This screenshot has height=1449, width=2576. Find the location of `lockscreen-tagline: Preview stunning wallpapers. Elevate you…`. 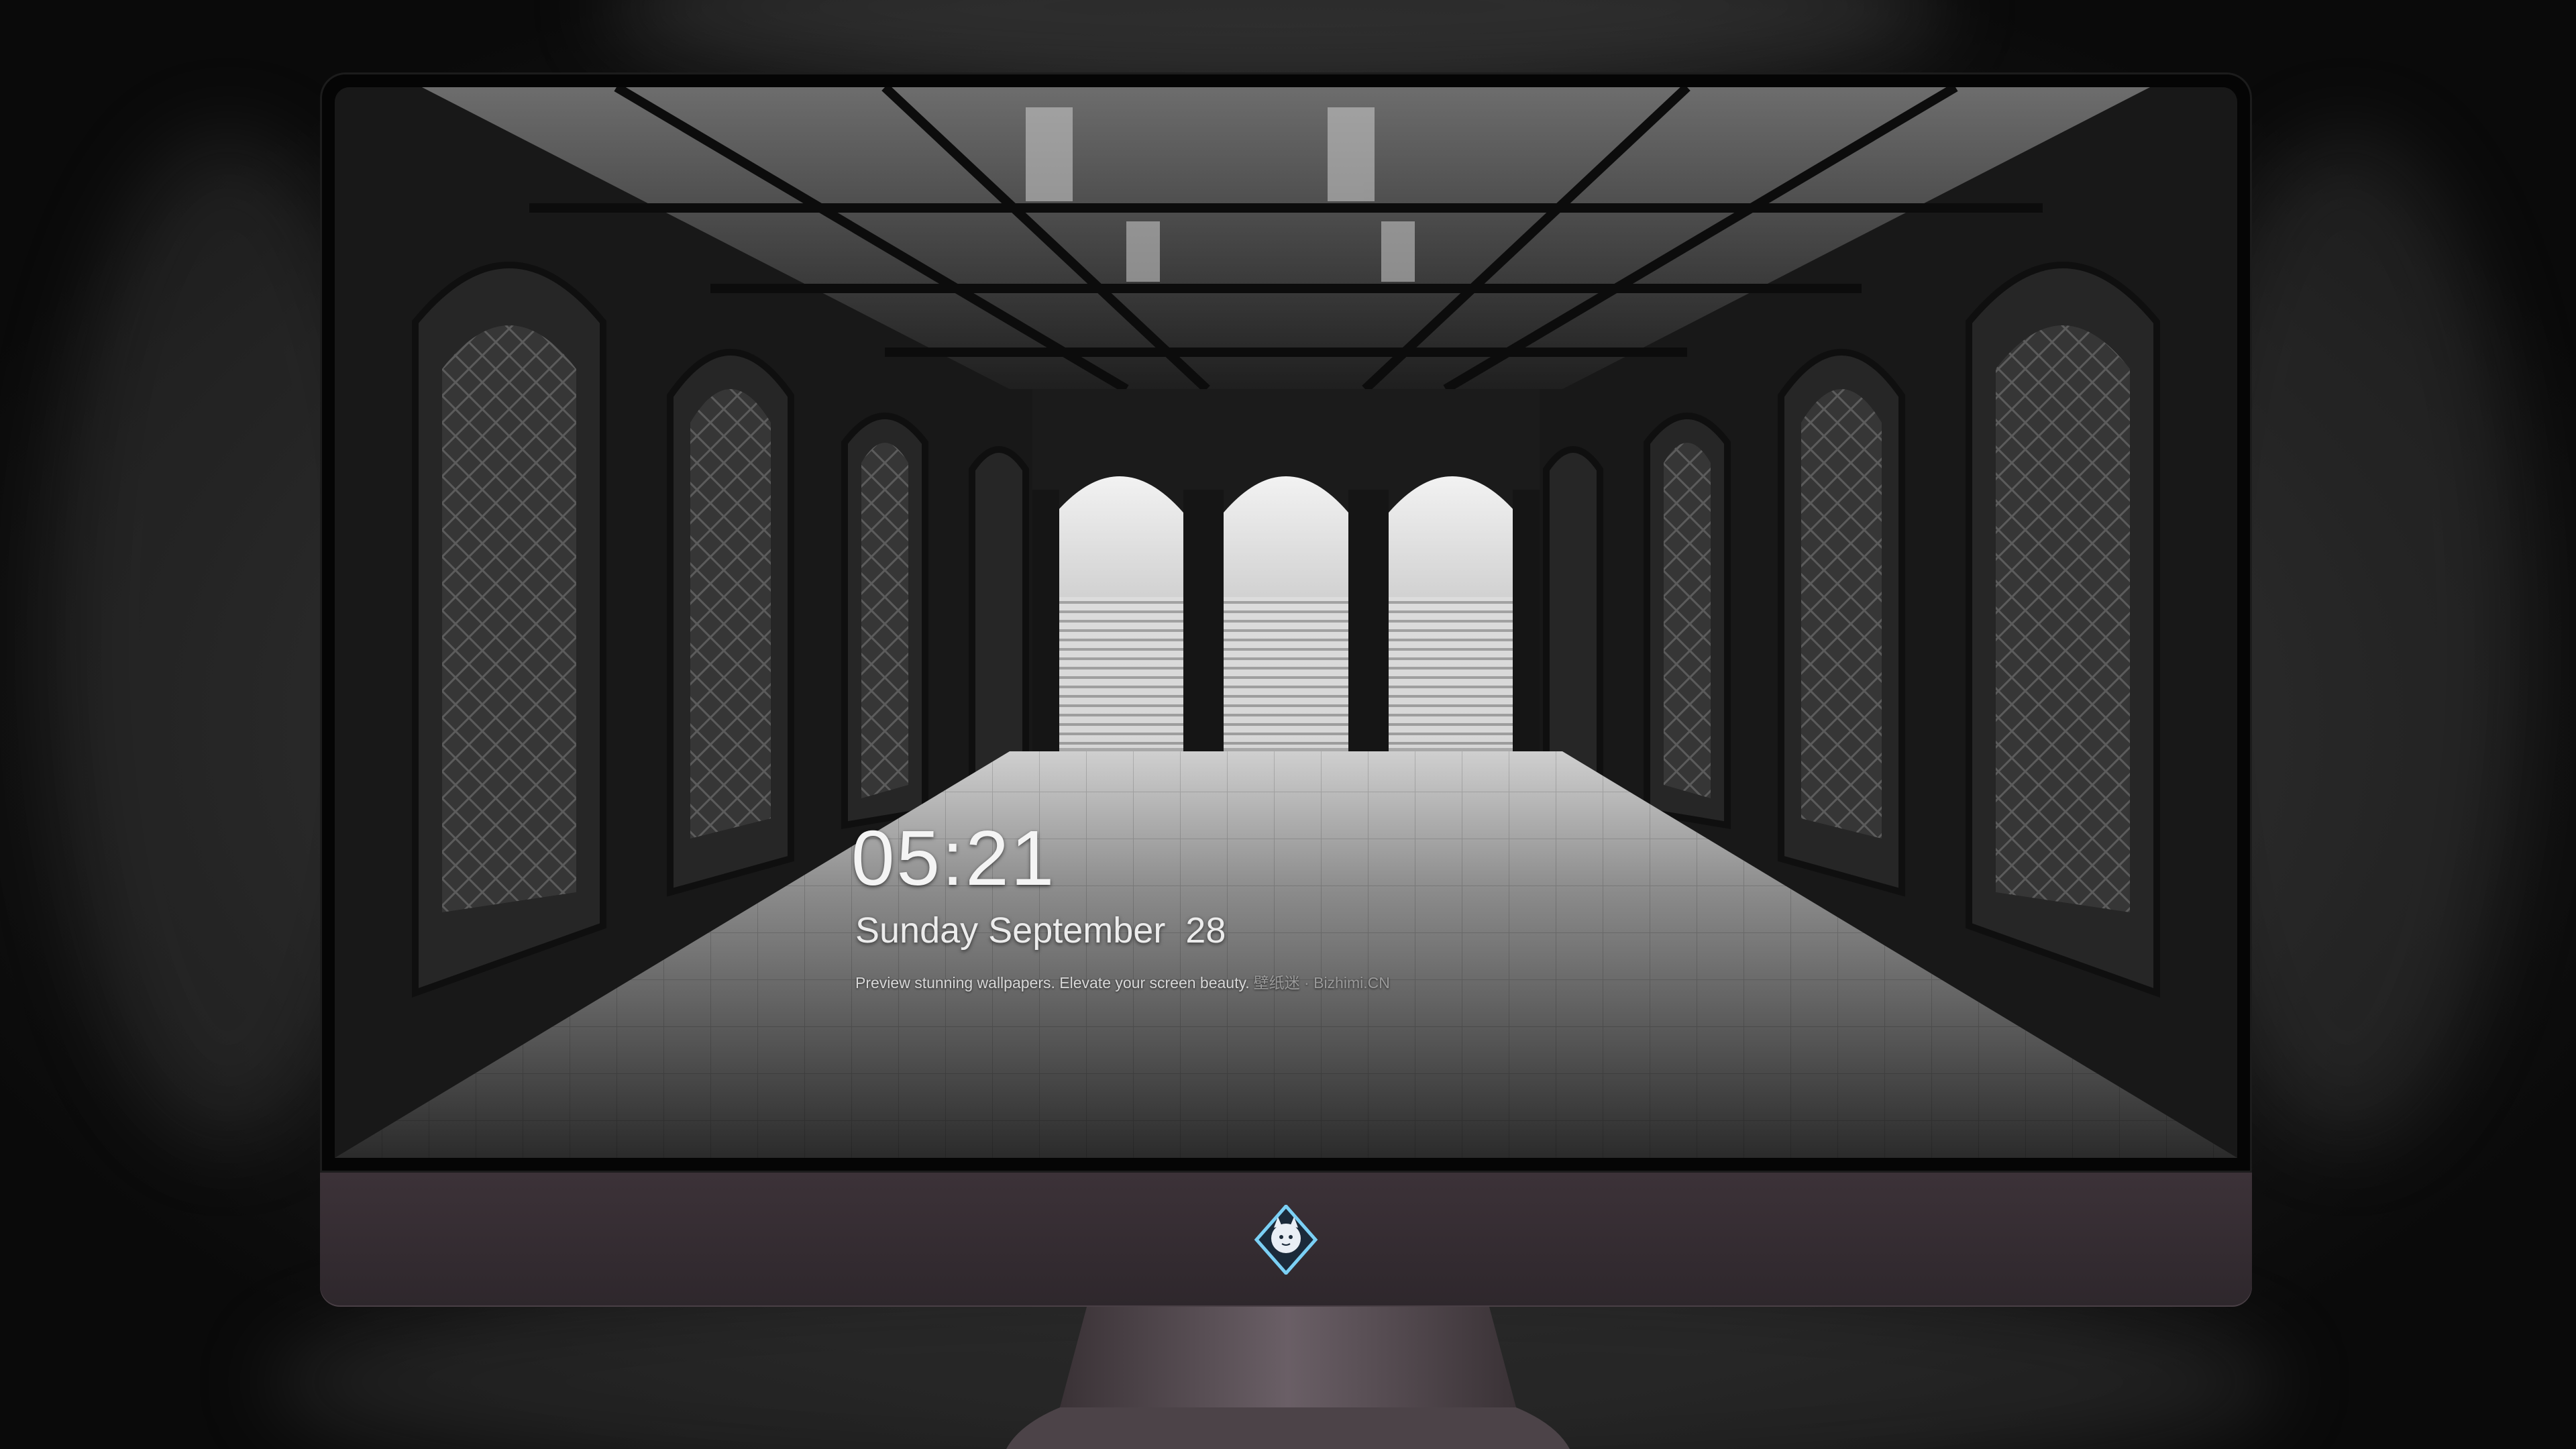

lockscreen-tagline: Preview stunning wallpapers. Elevate you… is located at coordinates (1122, 981).